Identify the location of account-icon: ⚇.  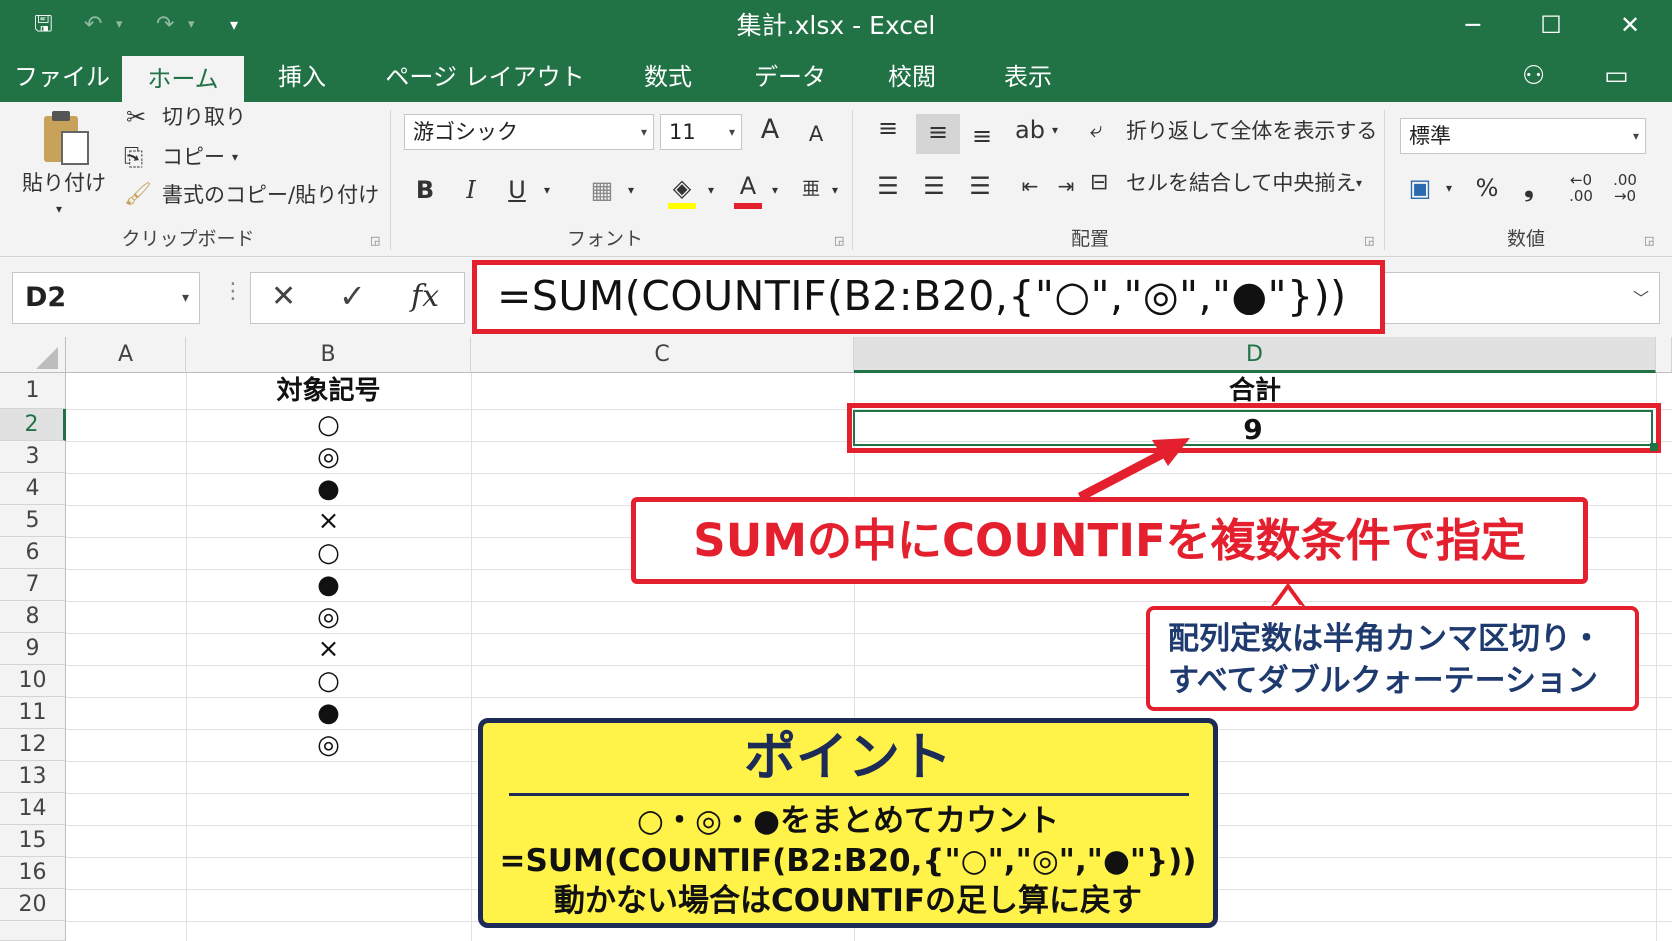
(1533, 76).